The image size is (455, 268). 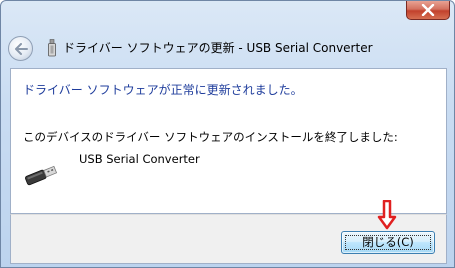 What do you see at coordinates (163, 90) in the screenshot?
I see `success-heading: ドライバー ソフトウェアが正常に更新されました。` at bounding box center [163, 90].